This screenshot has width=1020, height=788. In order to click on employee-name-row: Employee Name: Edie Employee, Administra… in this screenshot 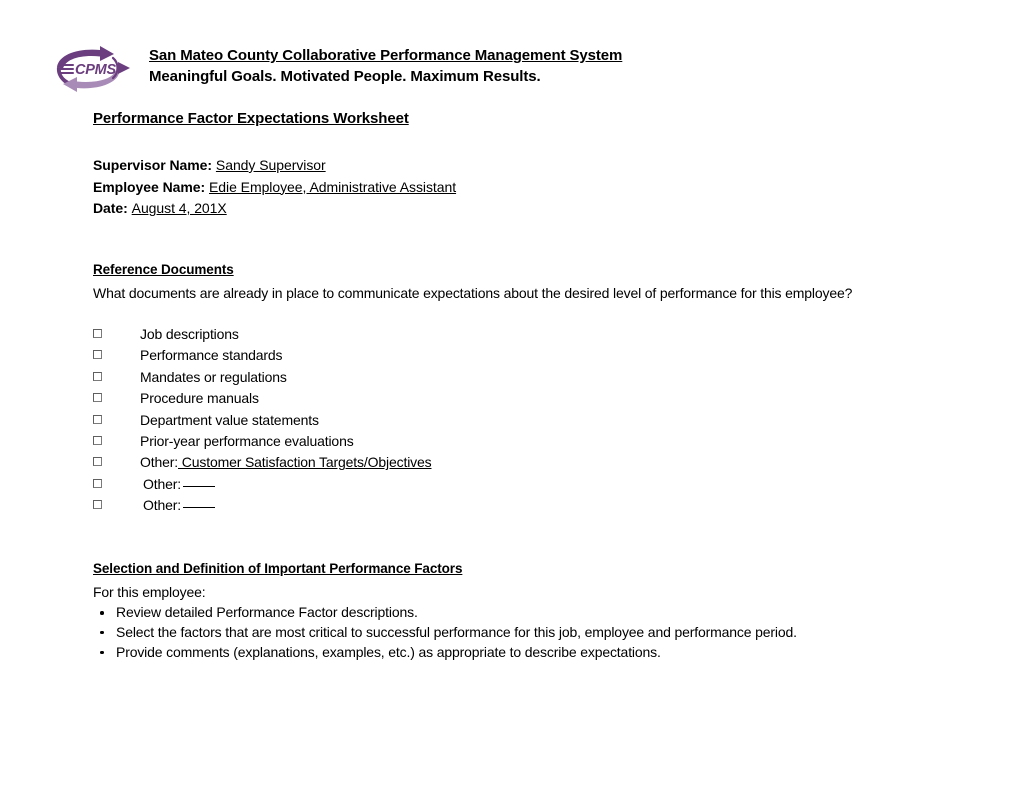, I will do `click(443, 188)`.